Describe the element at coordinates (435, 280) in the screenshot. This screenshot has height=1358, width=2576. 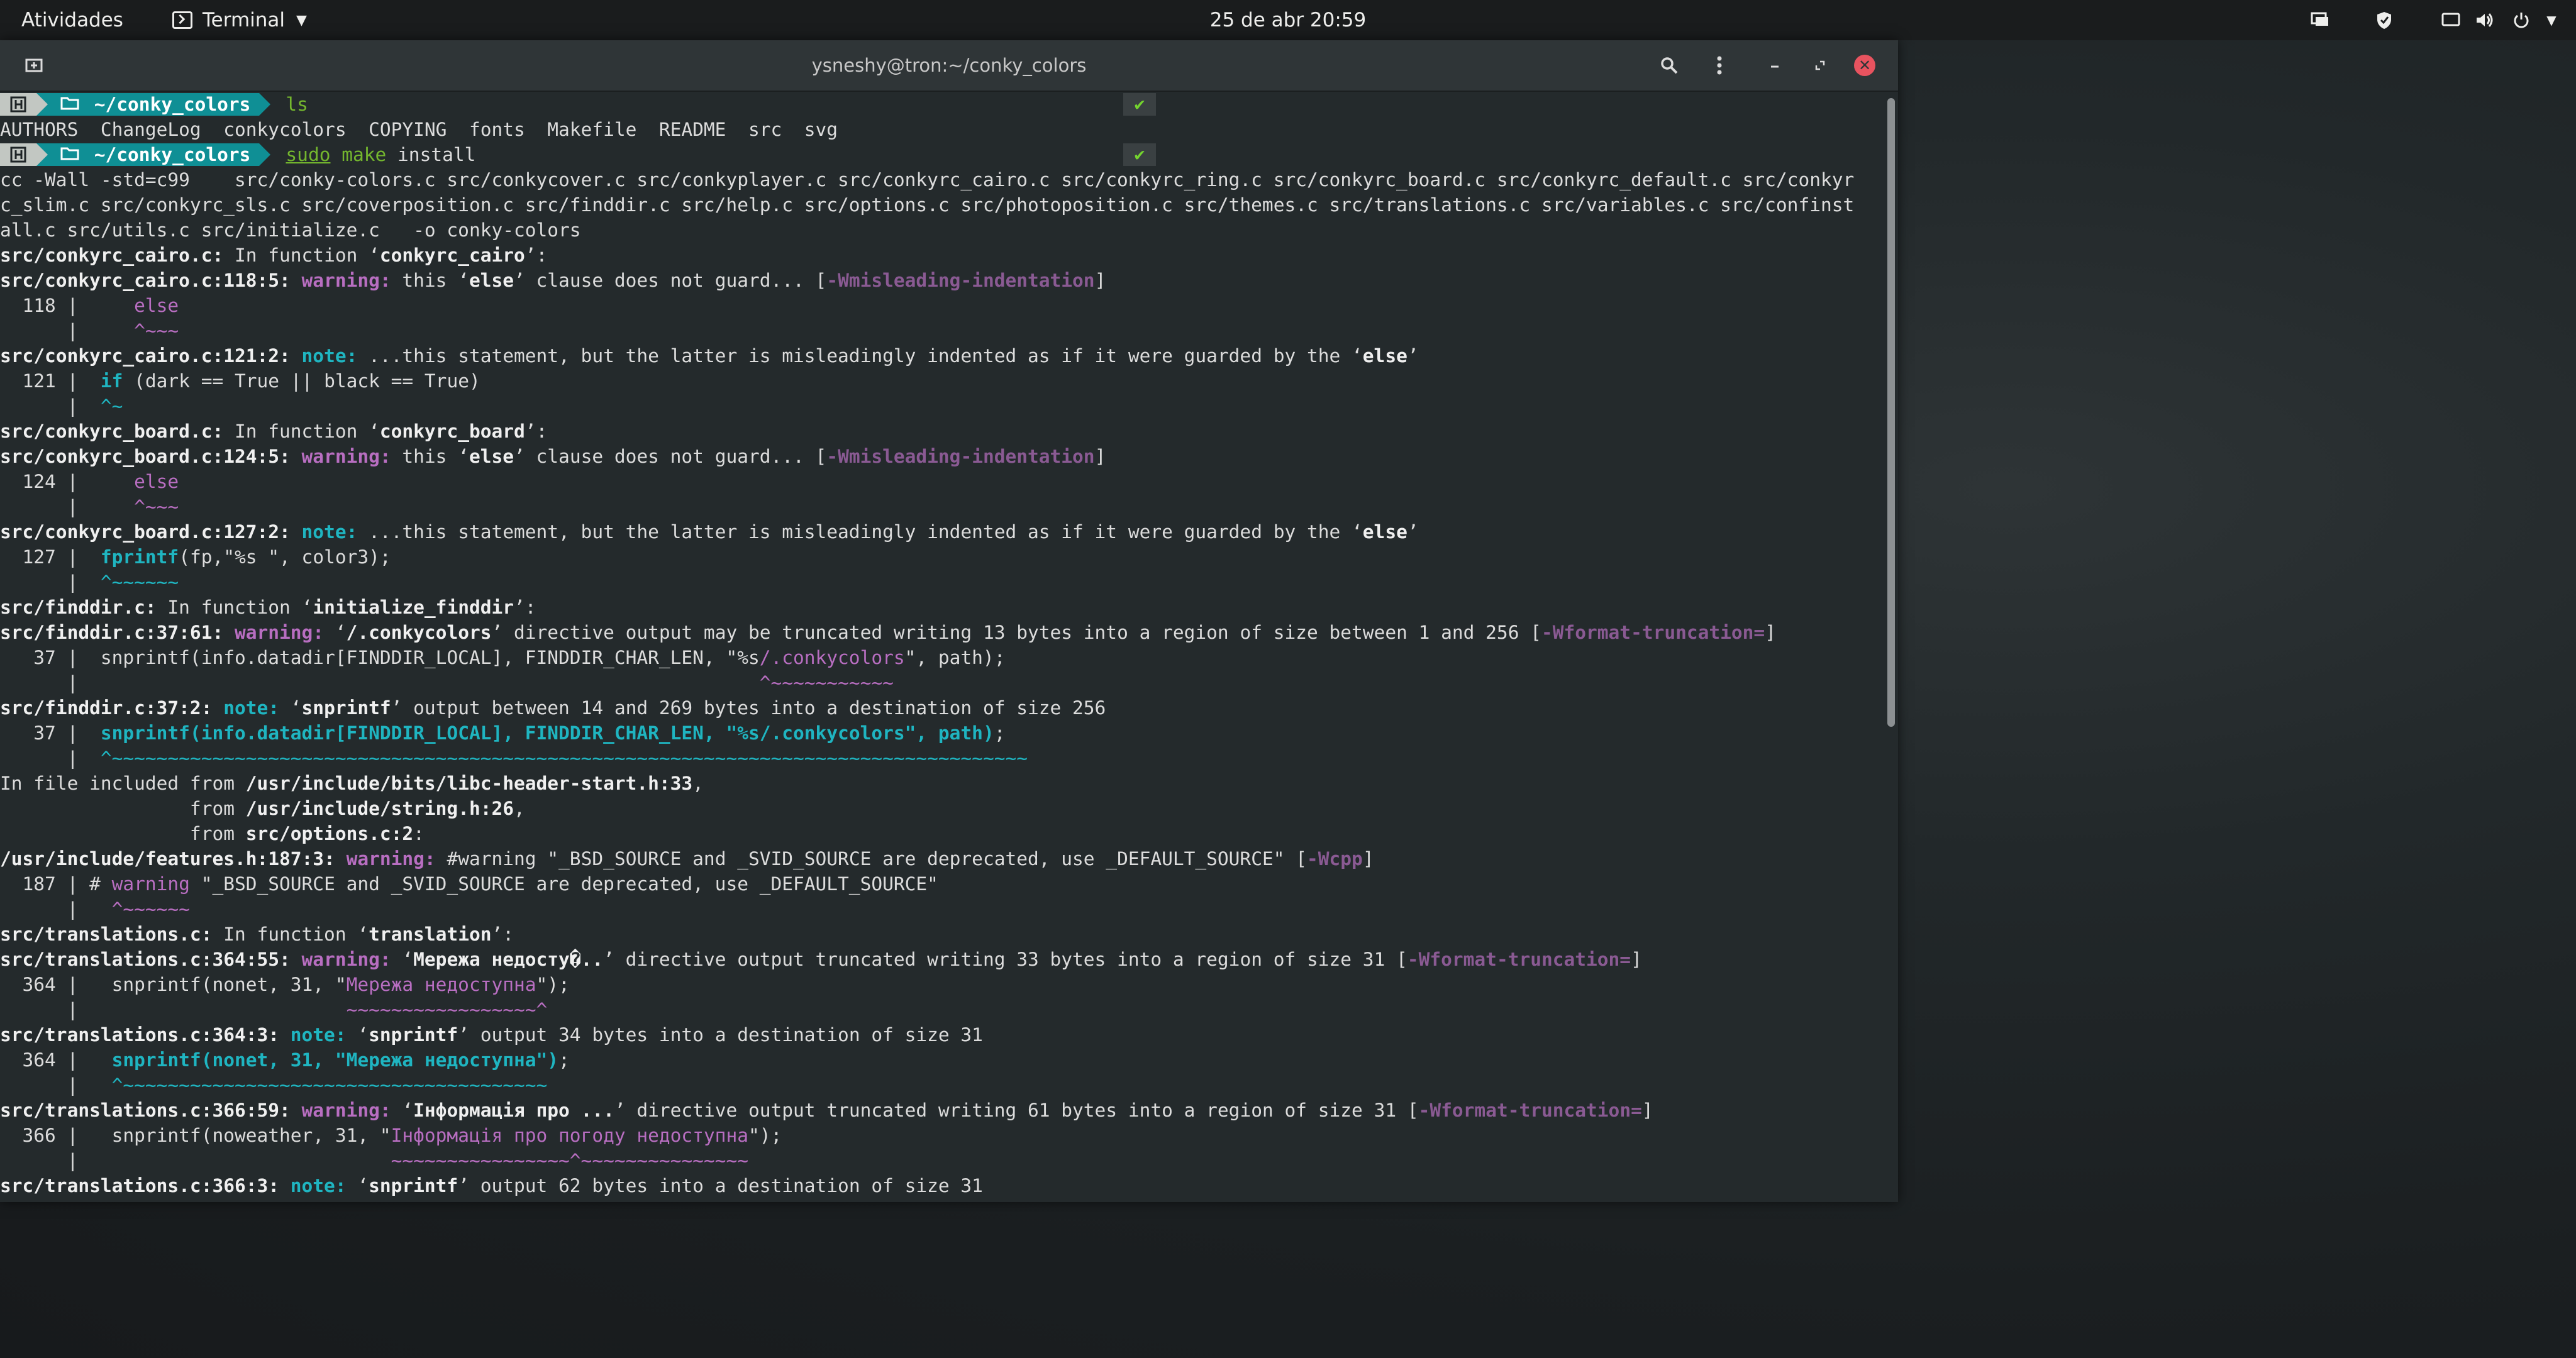
I see `output-text: this ‘` at that location.